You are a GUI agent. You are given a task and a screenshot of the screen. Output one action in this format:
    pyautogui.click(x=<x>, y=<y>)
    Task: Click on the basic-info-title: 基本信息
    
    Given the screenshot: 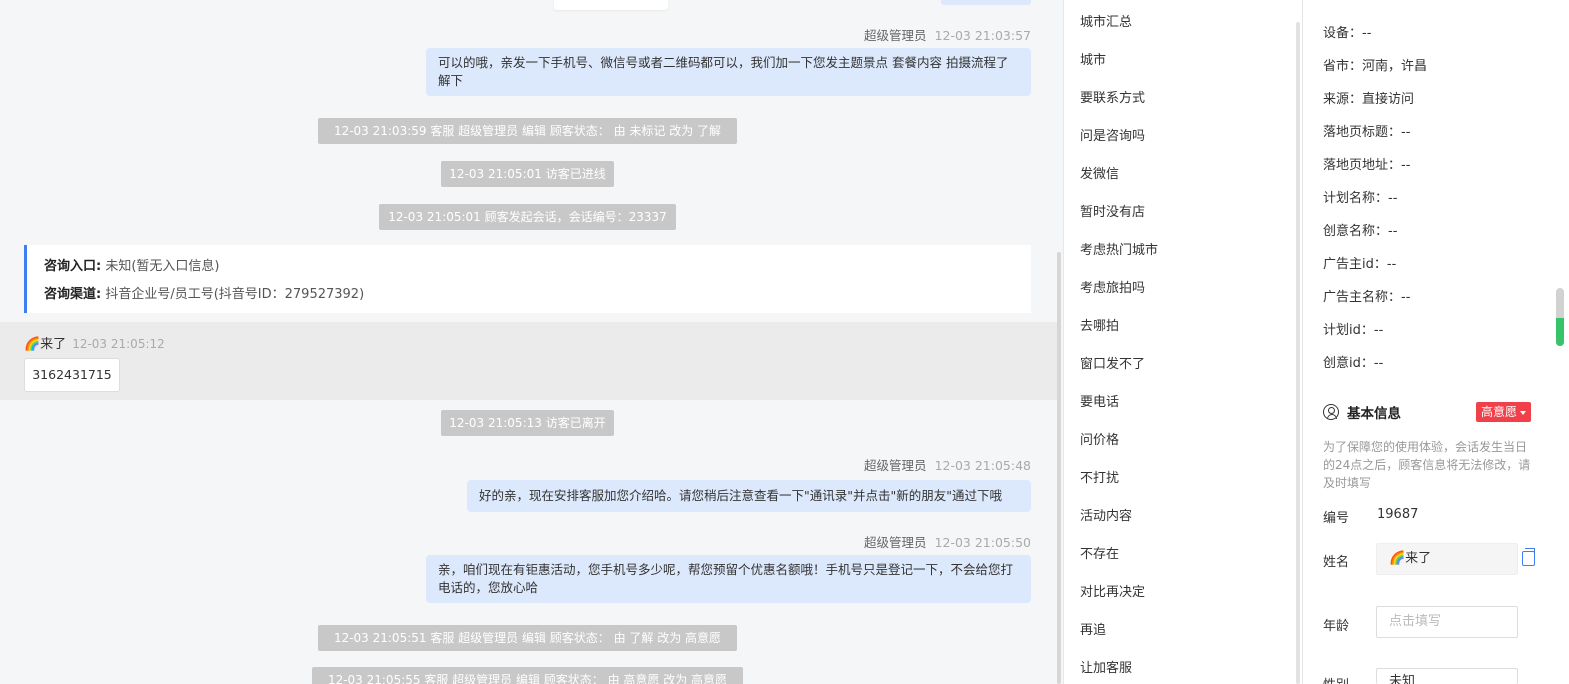 What is the action you would take?
    pyautogui.click(x=1374, y=414)
    